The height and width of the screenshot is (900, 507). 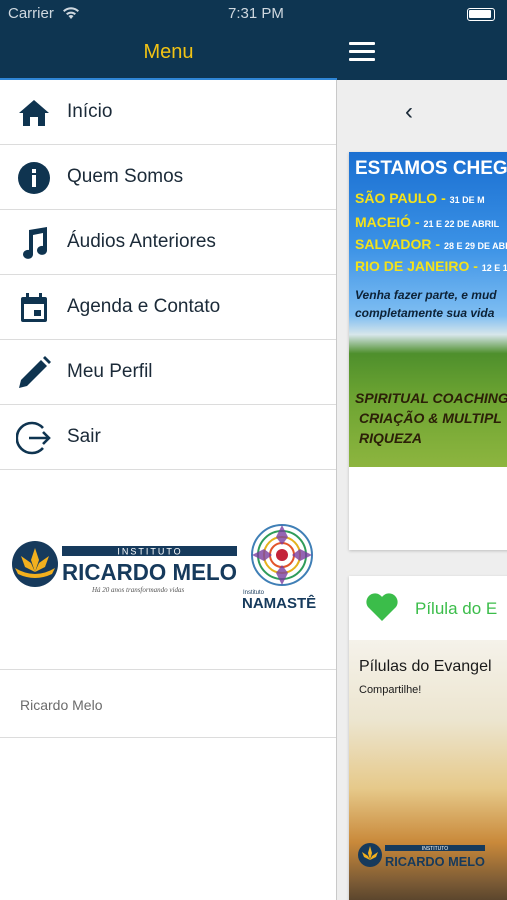 I want to click on heart-icon, so click(x=382, y=609).